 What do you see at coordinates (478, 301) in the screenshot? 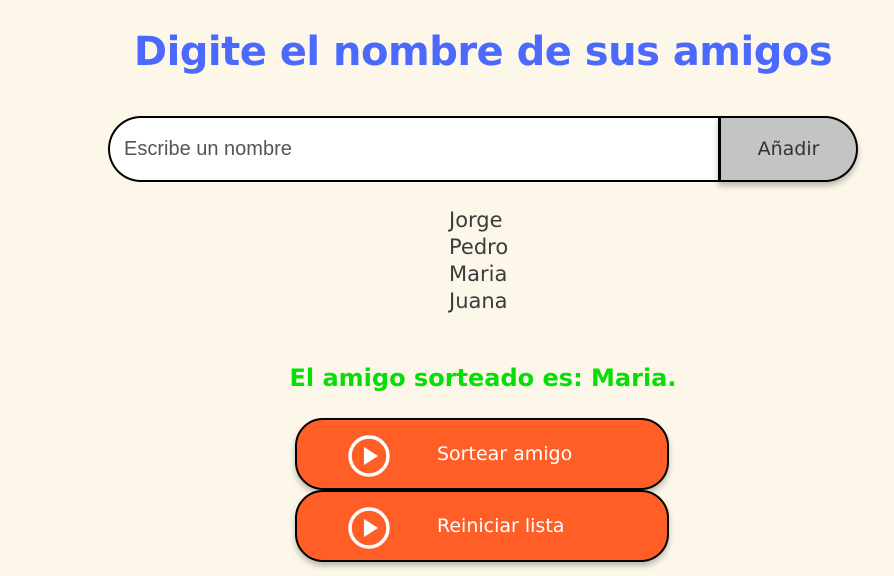
I see `list-item: Juana` at bounding box center [478, 301].